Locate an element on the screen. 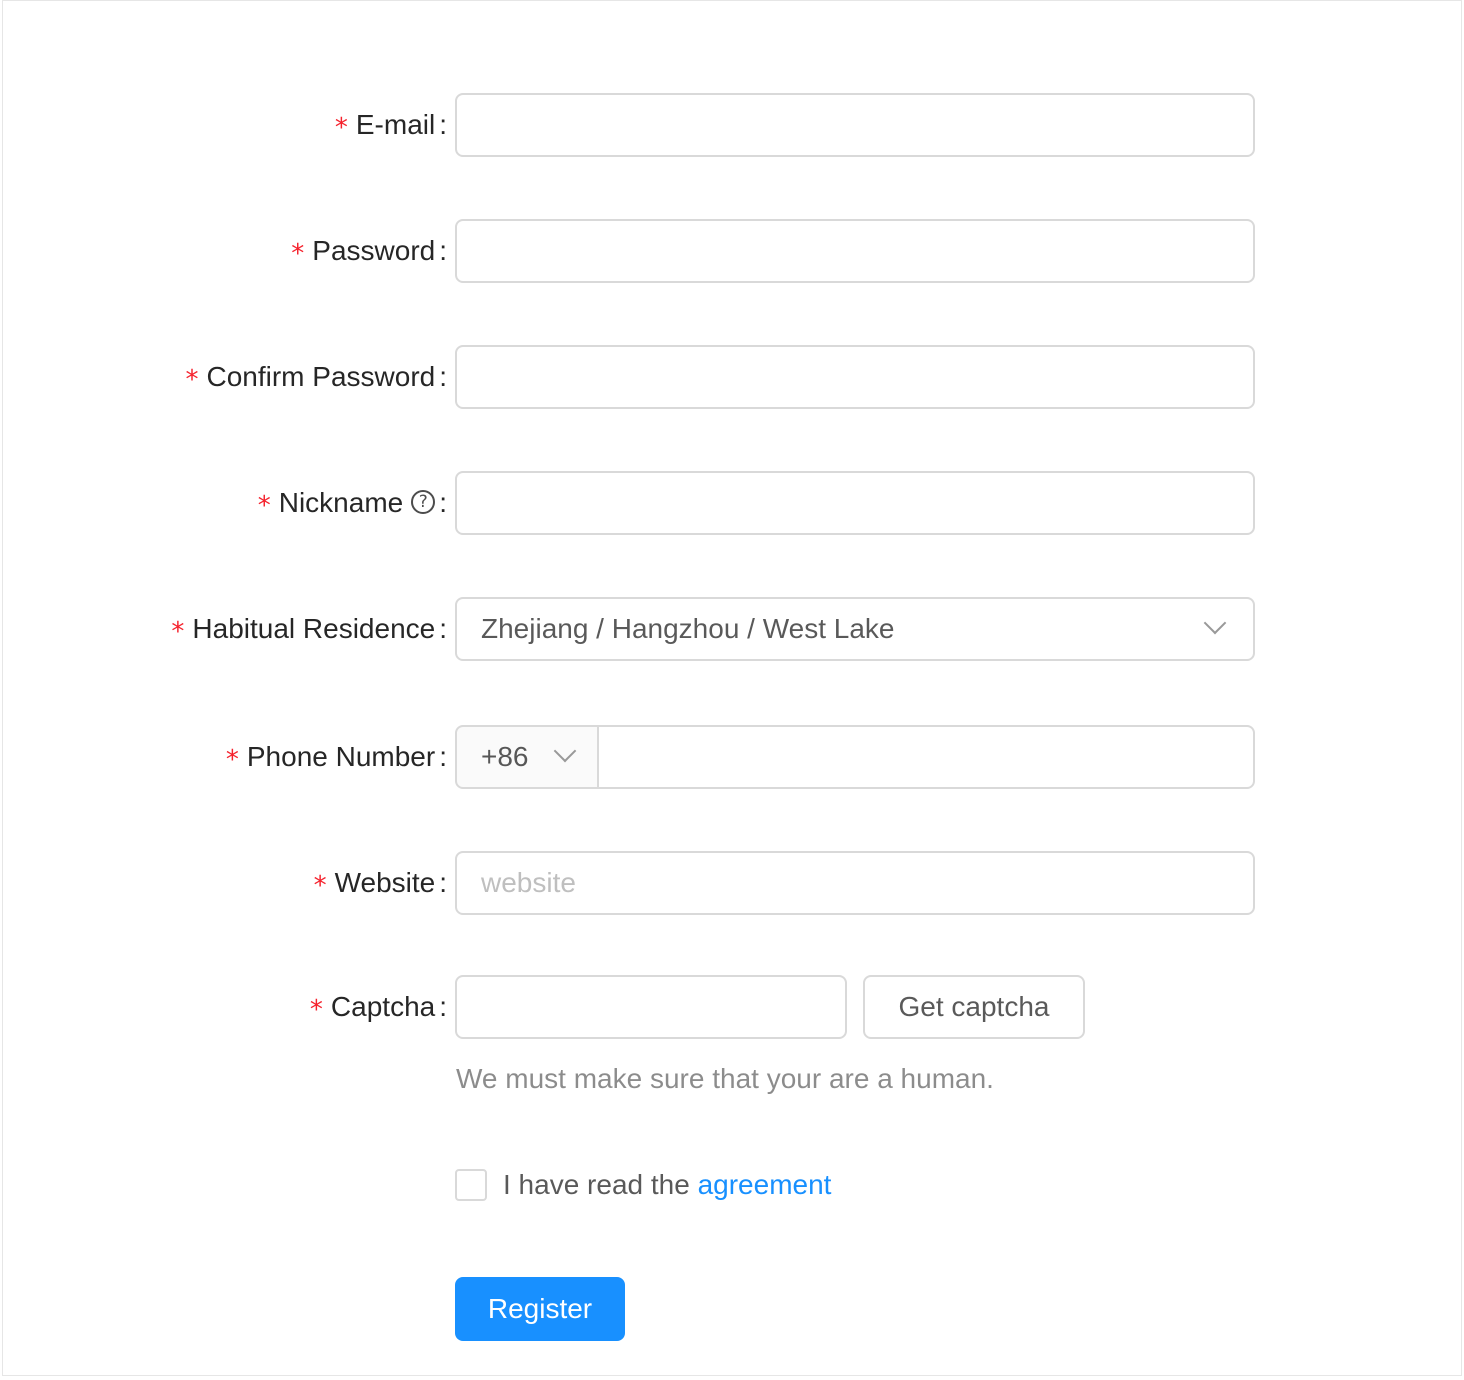 This screenshot has width=1464, height=1380. confirm-password-input is located at coordinates (855, 377).